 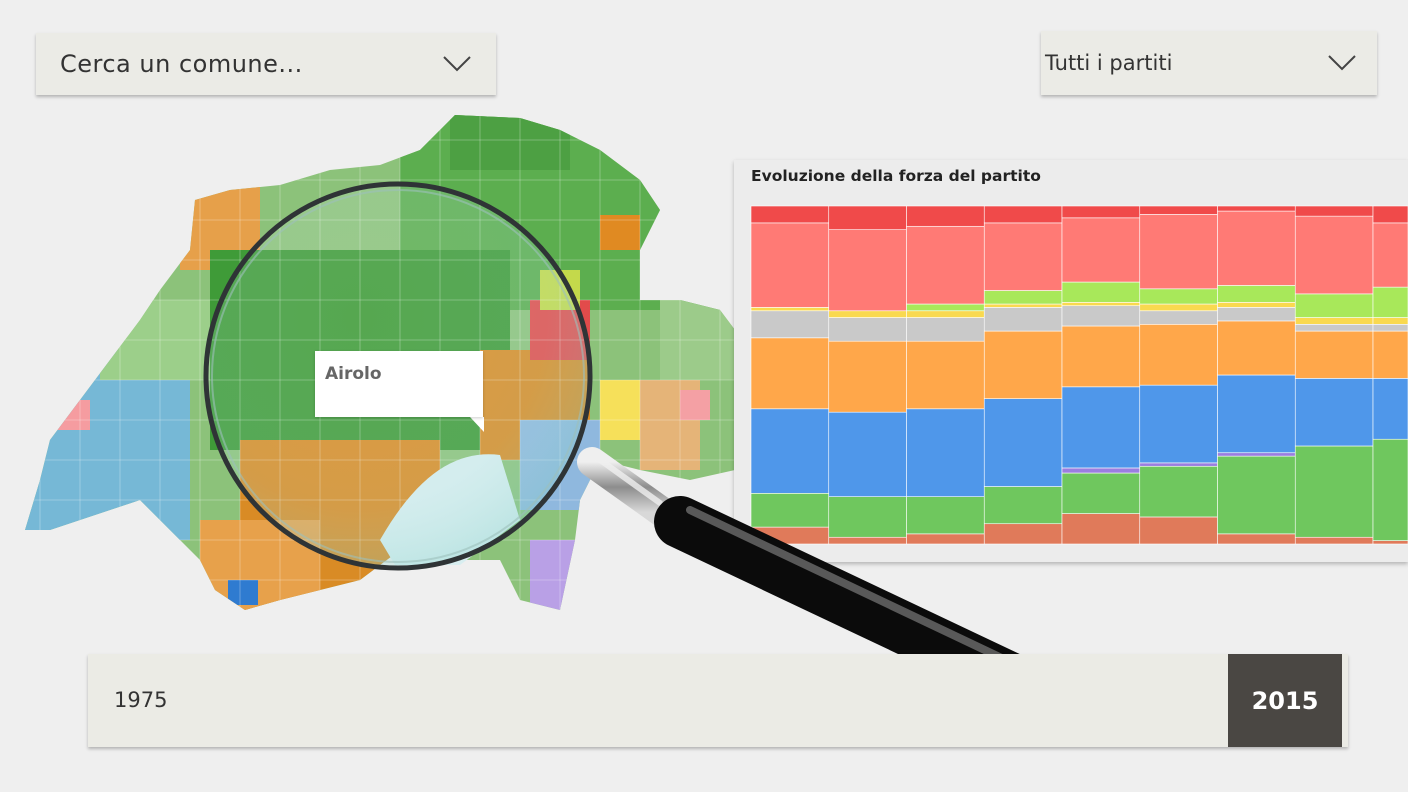 What do you see at coordinates (1109, 63) in the screenshot?
I see `party-filter-value: Tutti i partiti` at bounding box center [1109, 63].